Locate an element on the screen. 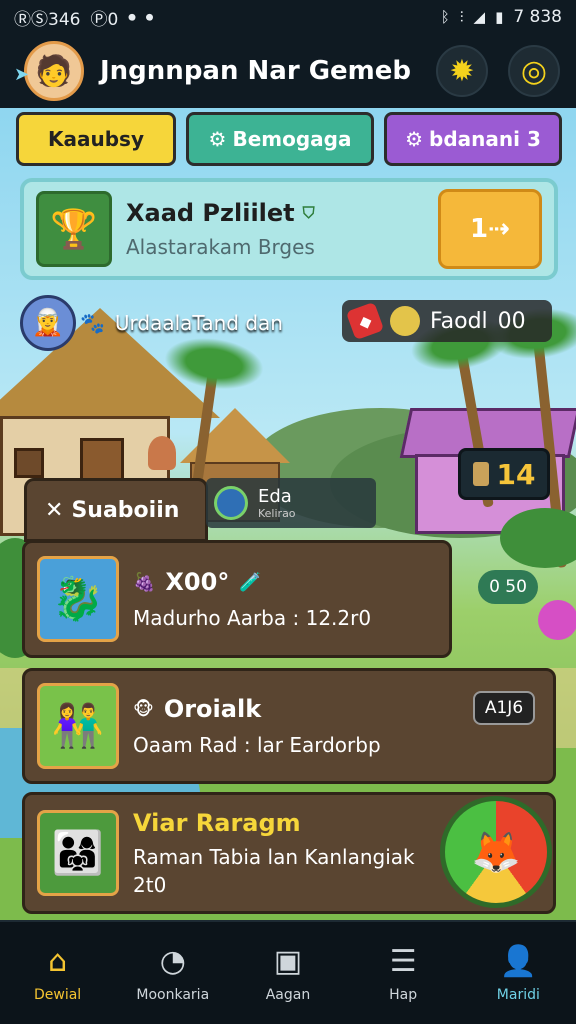 The width and height of the screenshot is (576, 1024). tab-third: ⚙ bdanani 3 is located at coordinates (473, 139).